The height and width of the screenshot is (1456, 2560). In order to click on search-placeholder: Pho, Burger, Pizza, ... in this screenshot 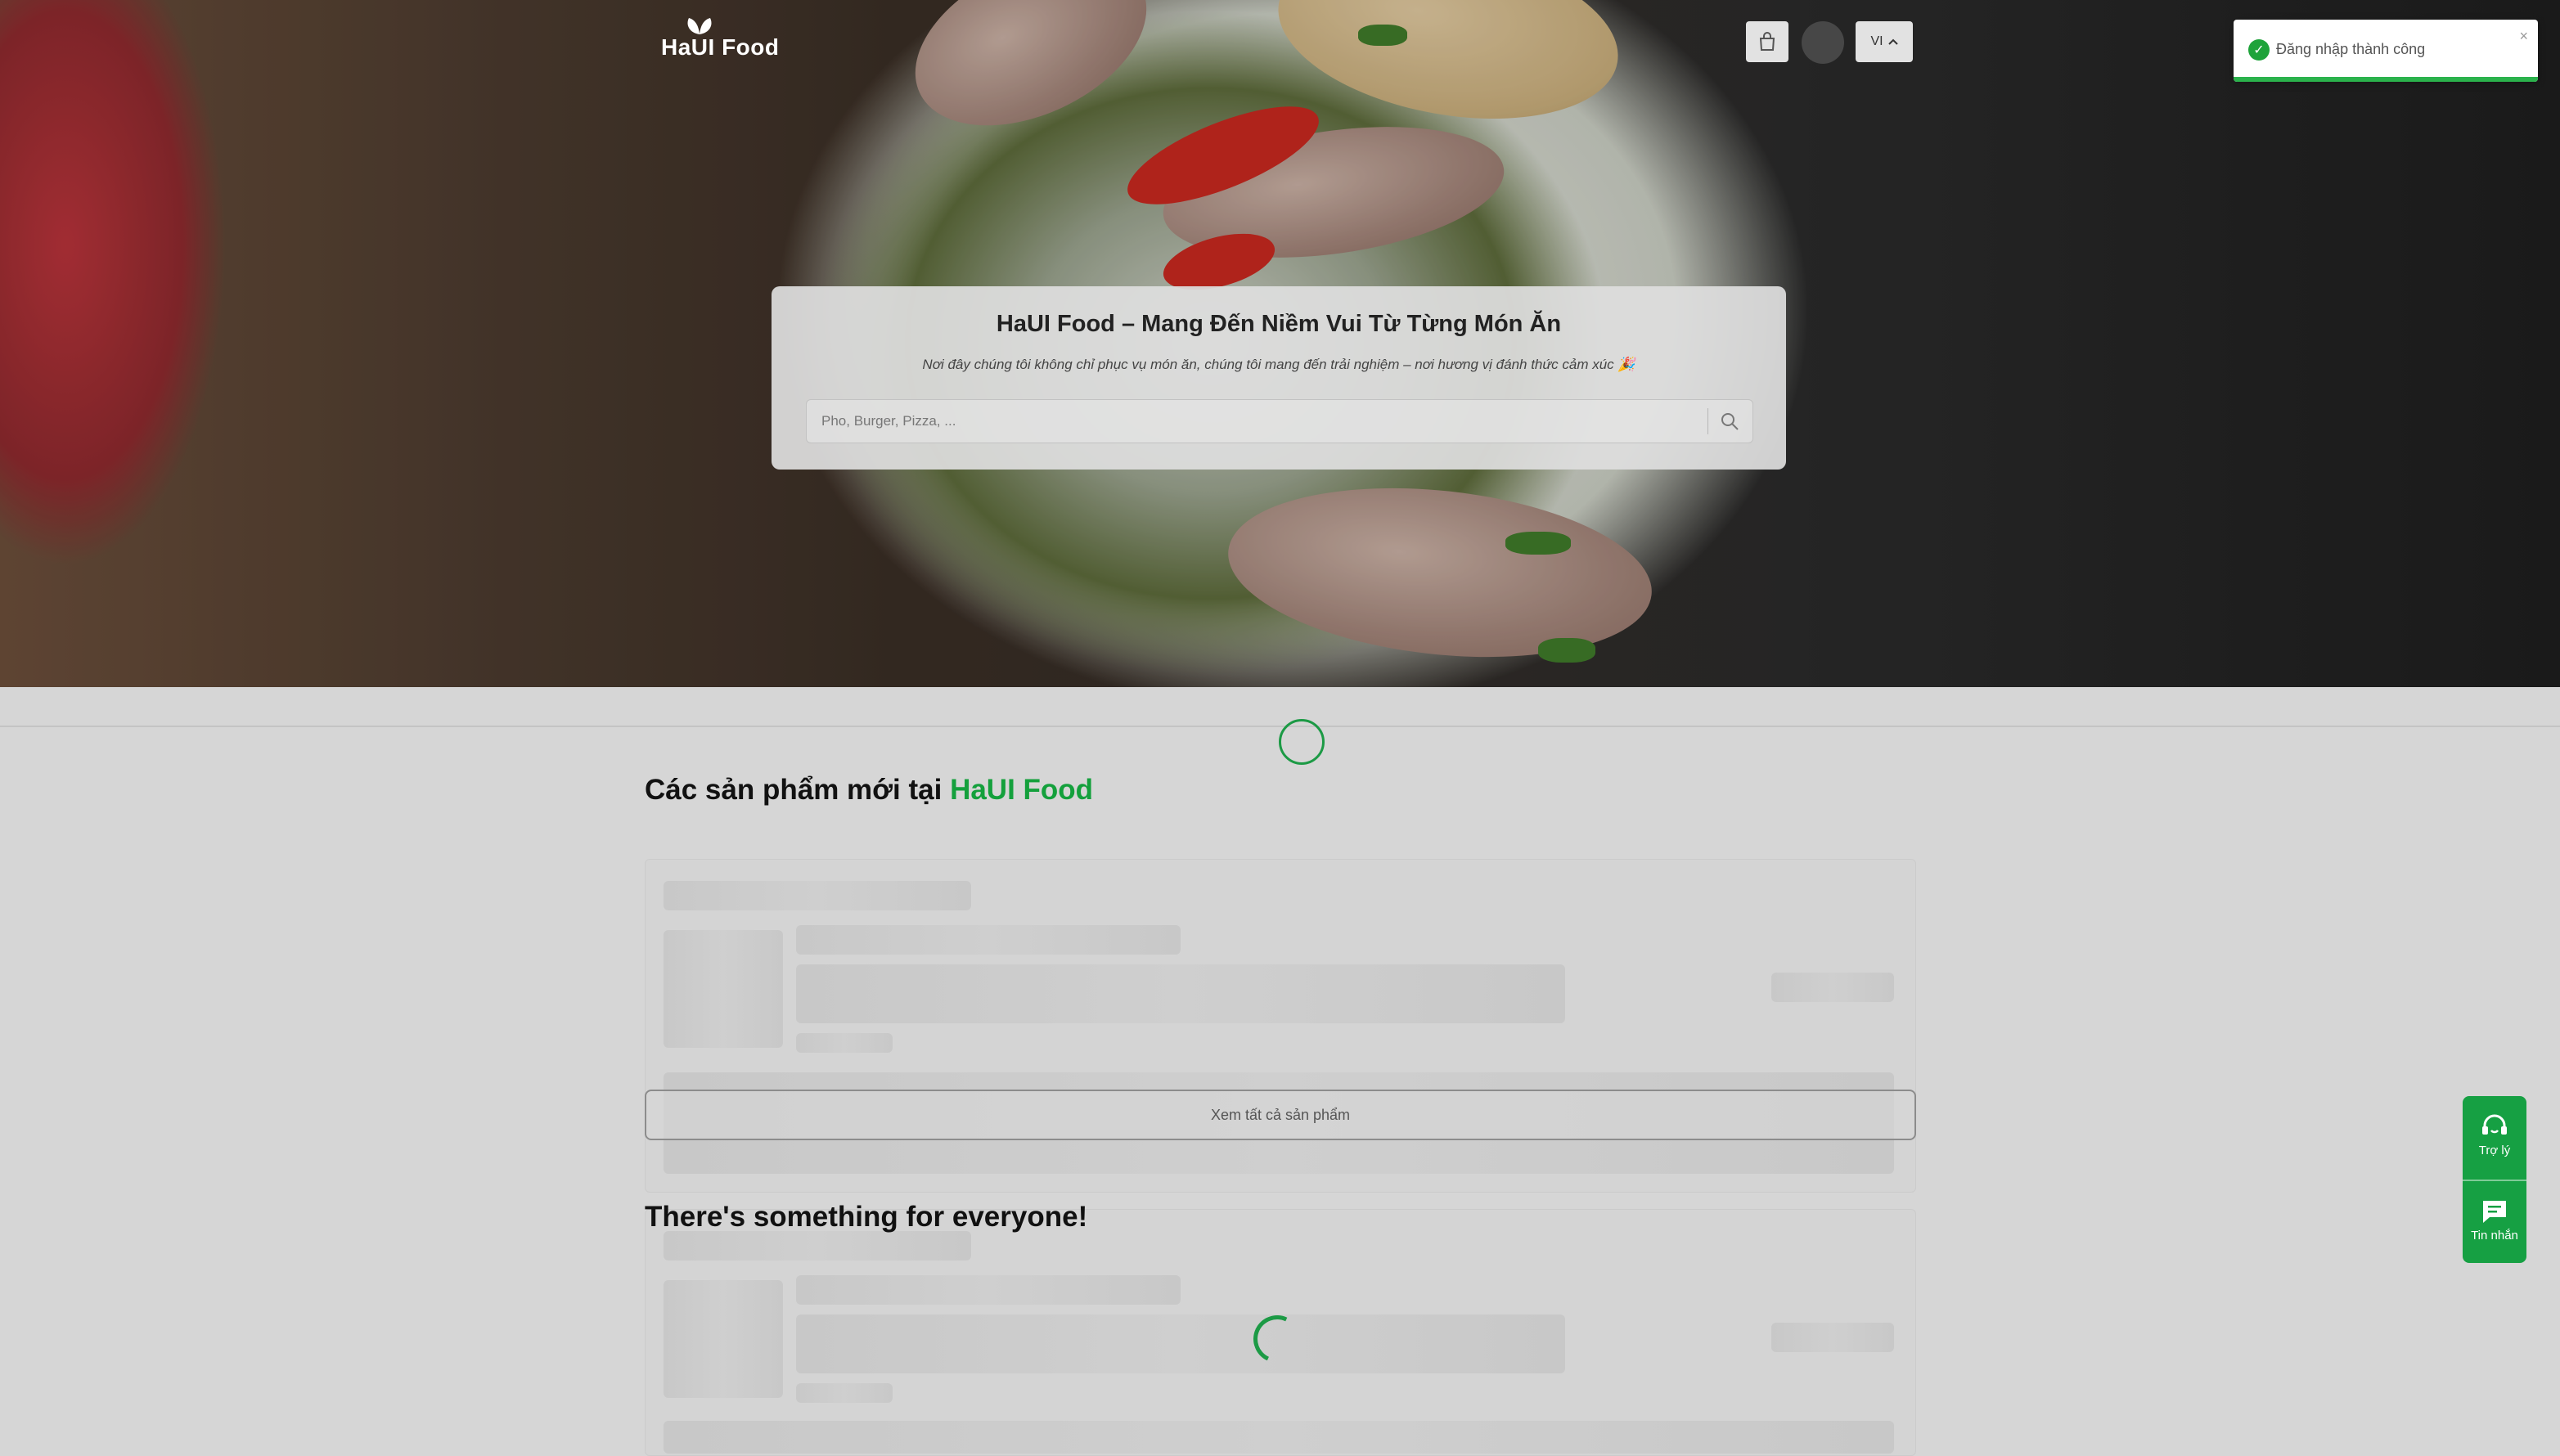, I will do `click(888, 421)`.